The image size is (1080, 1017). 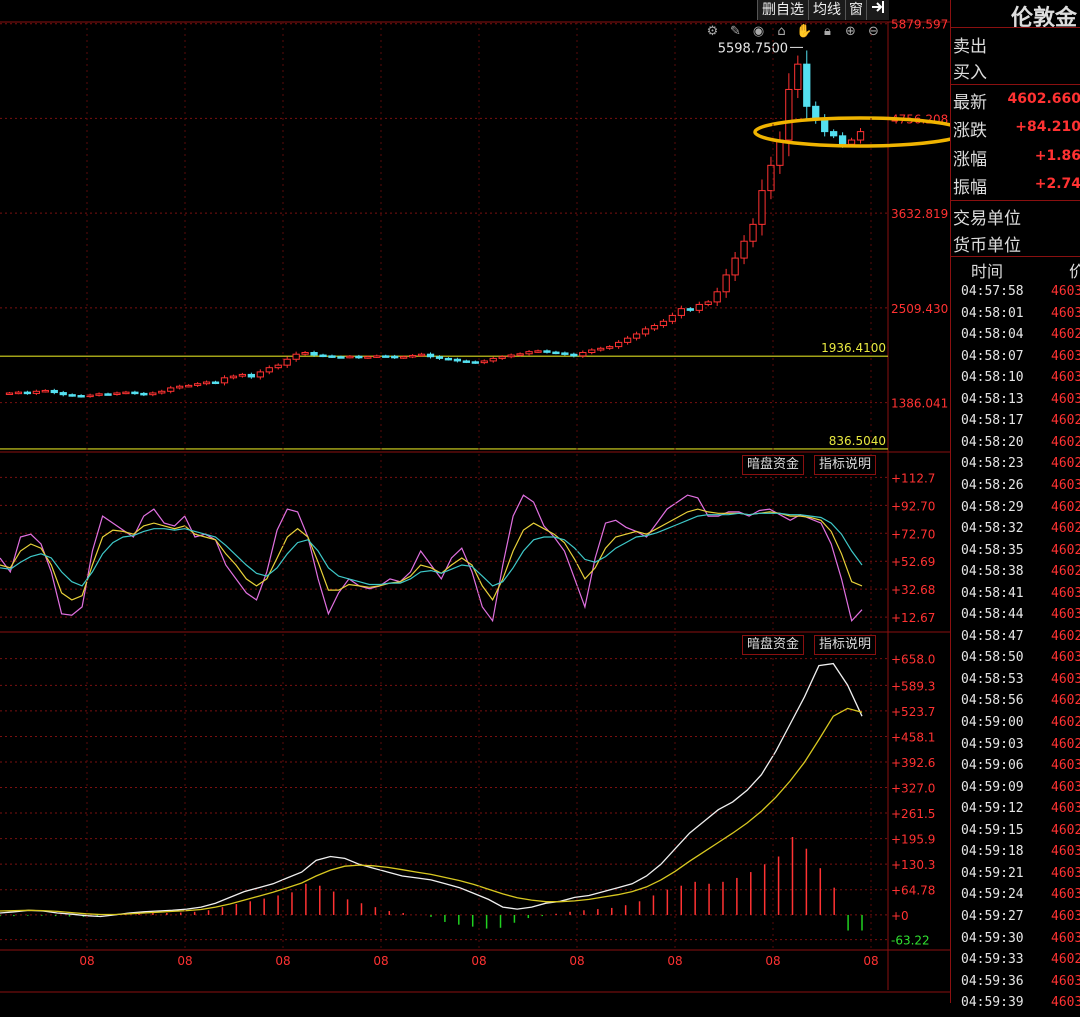 What do you see at coordinates (1015, 704) in the screenshot?
I see `tick-row: 04:58:56 4602` at bounding box center [1015, 704].